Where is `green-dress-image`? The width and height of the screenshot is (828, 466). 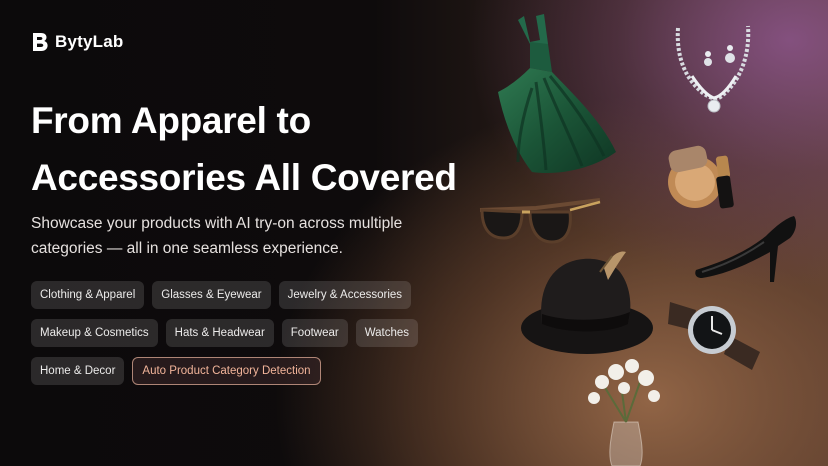 green-dress-image is located at coordinates (557, 94).